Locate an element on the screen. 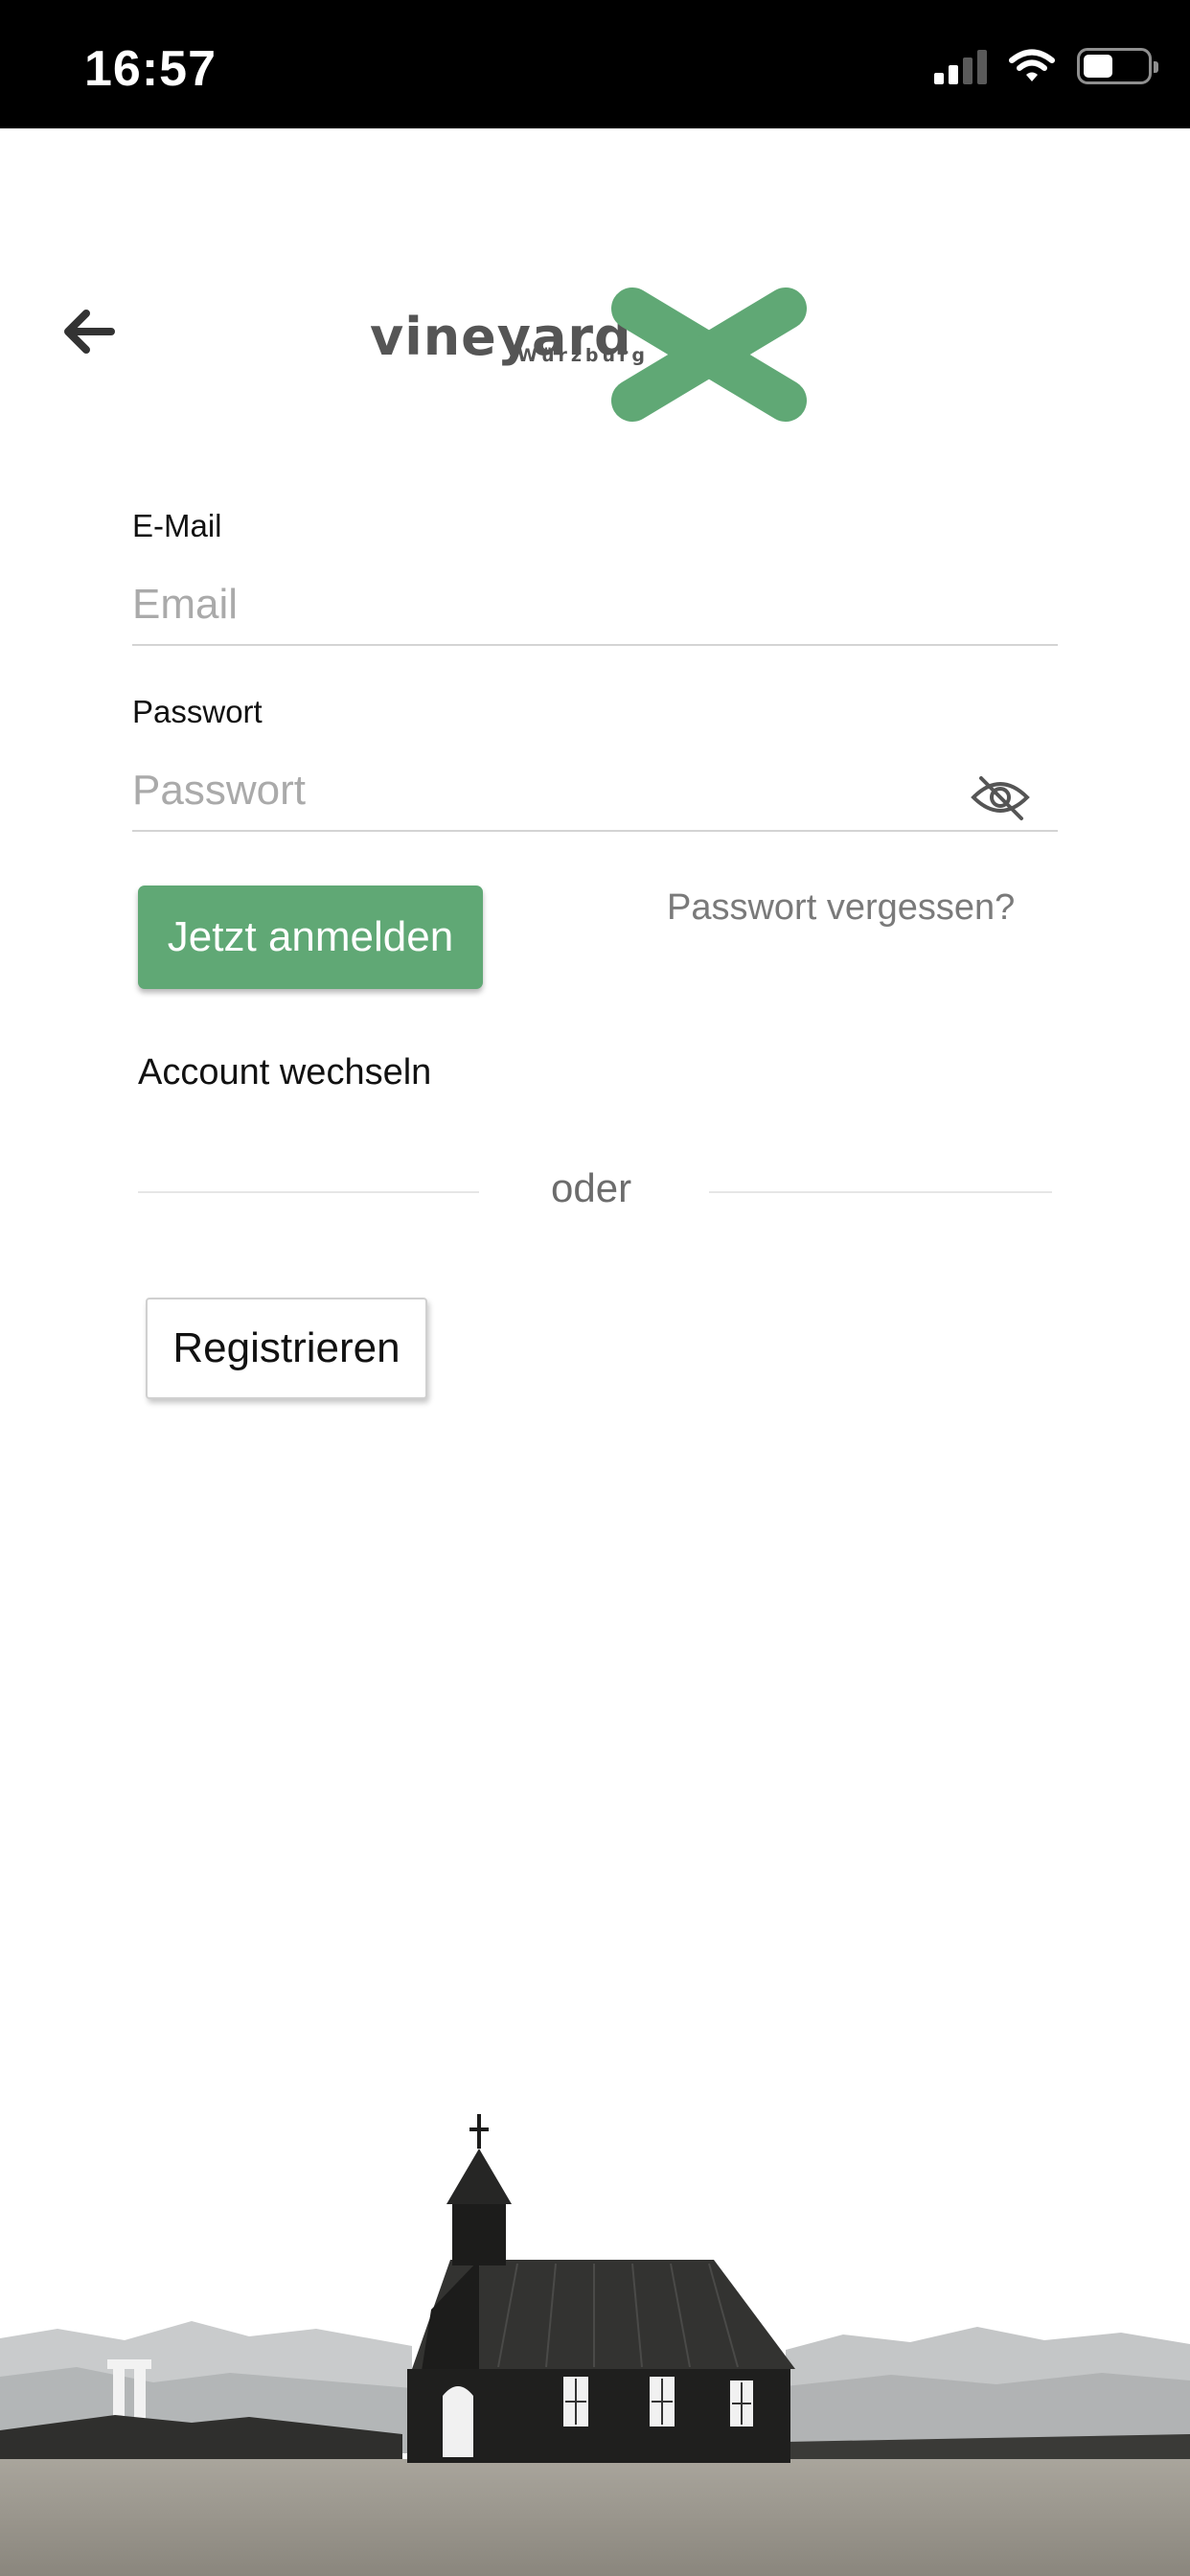 The image size is (1190, 2576). cellular-signal-icon is located at coordinates (961, 66).